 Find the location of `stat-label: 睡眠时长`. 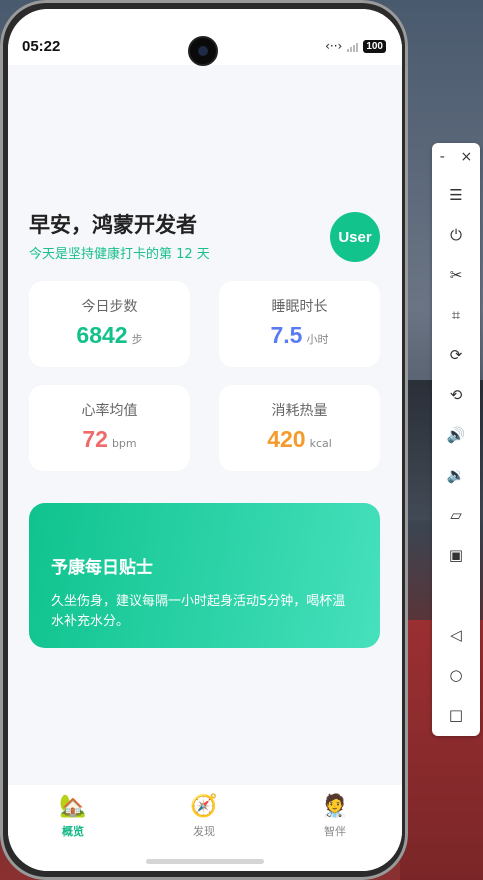

stat-label: 睡眠时长 is located at coordinates (299, 307).